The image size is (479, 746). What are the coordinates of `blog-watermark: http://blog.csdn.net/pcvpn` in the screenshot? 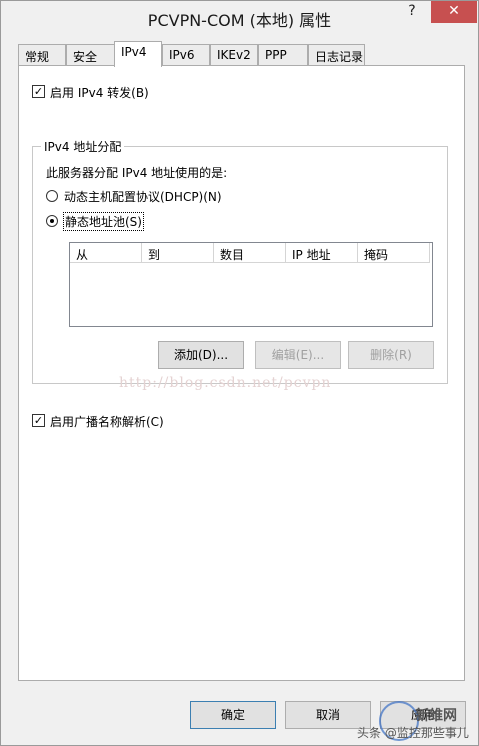 It's located at (225, 383).